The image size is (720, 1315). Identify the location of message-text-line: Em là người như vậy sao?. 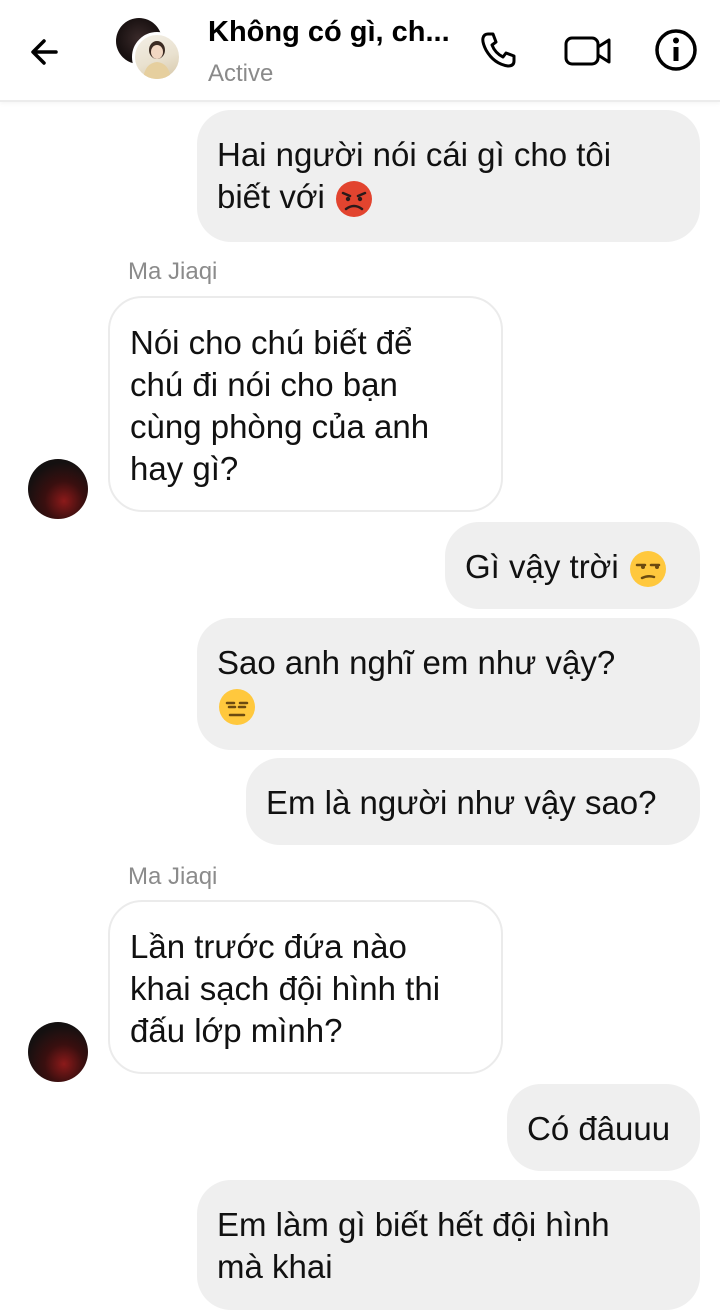
(461, 802).